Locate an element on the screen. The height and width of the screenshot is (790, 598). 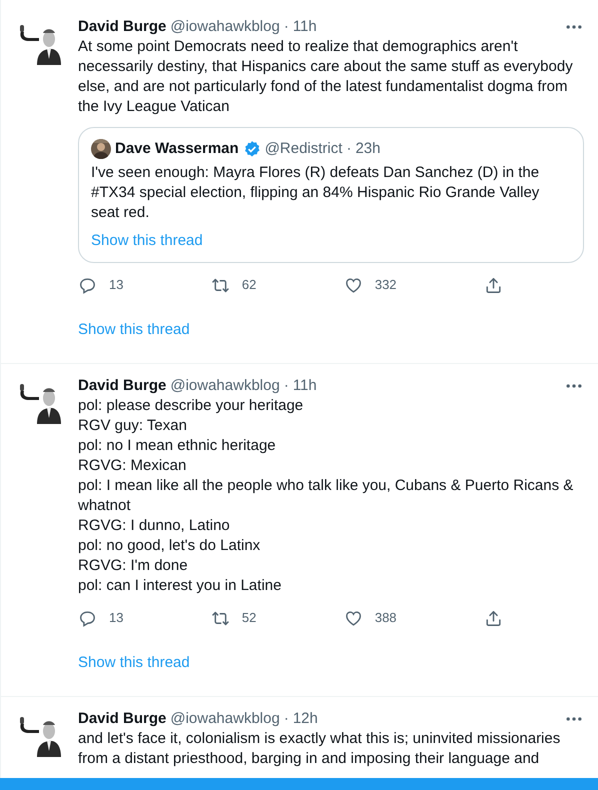
retweet-button: 62 is located at coordinates (233, 285).